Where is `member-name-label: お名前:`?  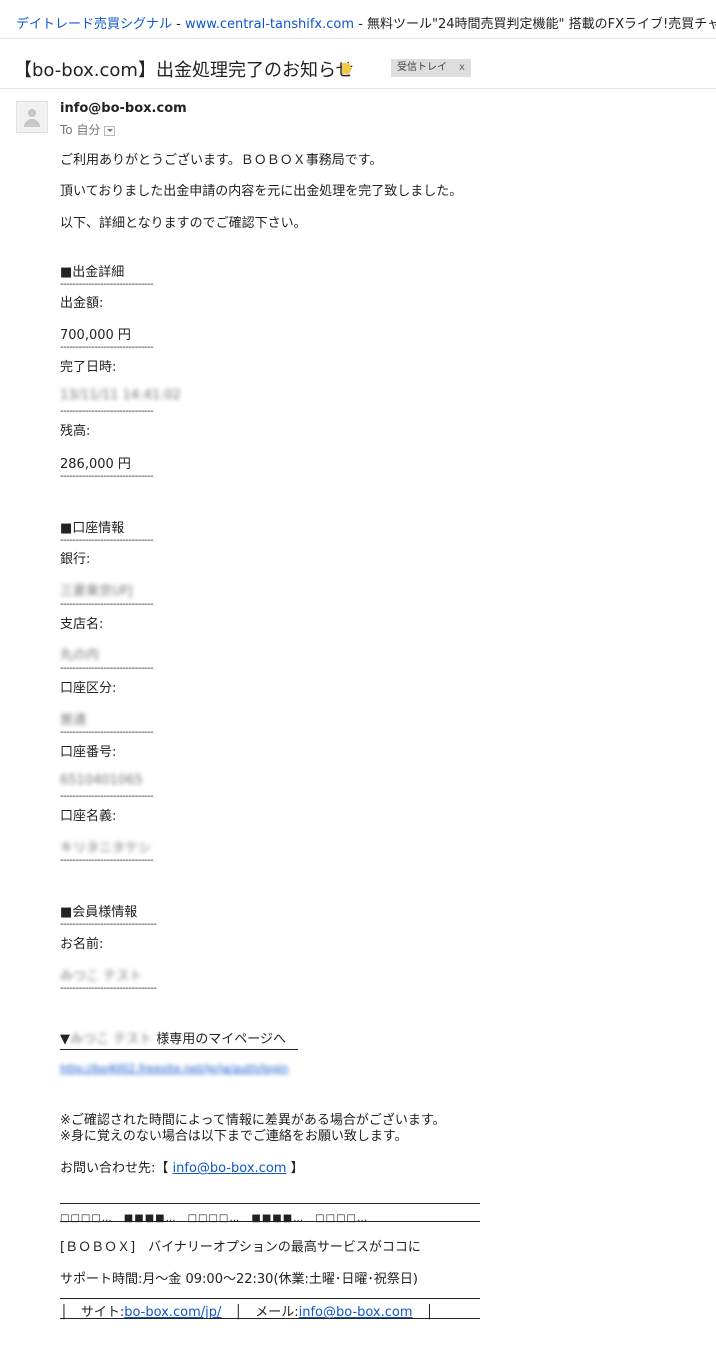
member-name-label: お名前: is located at coordinates (82, 944).